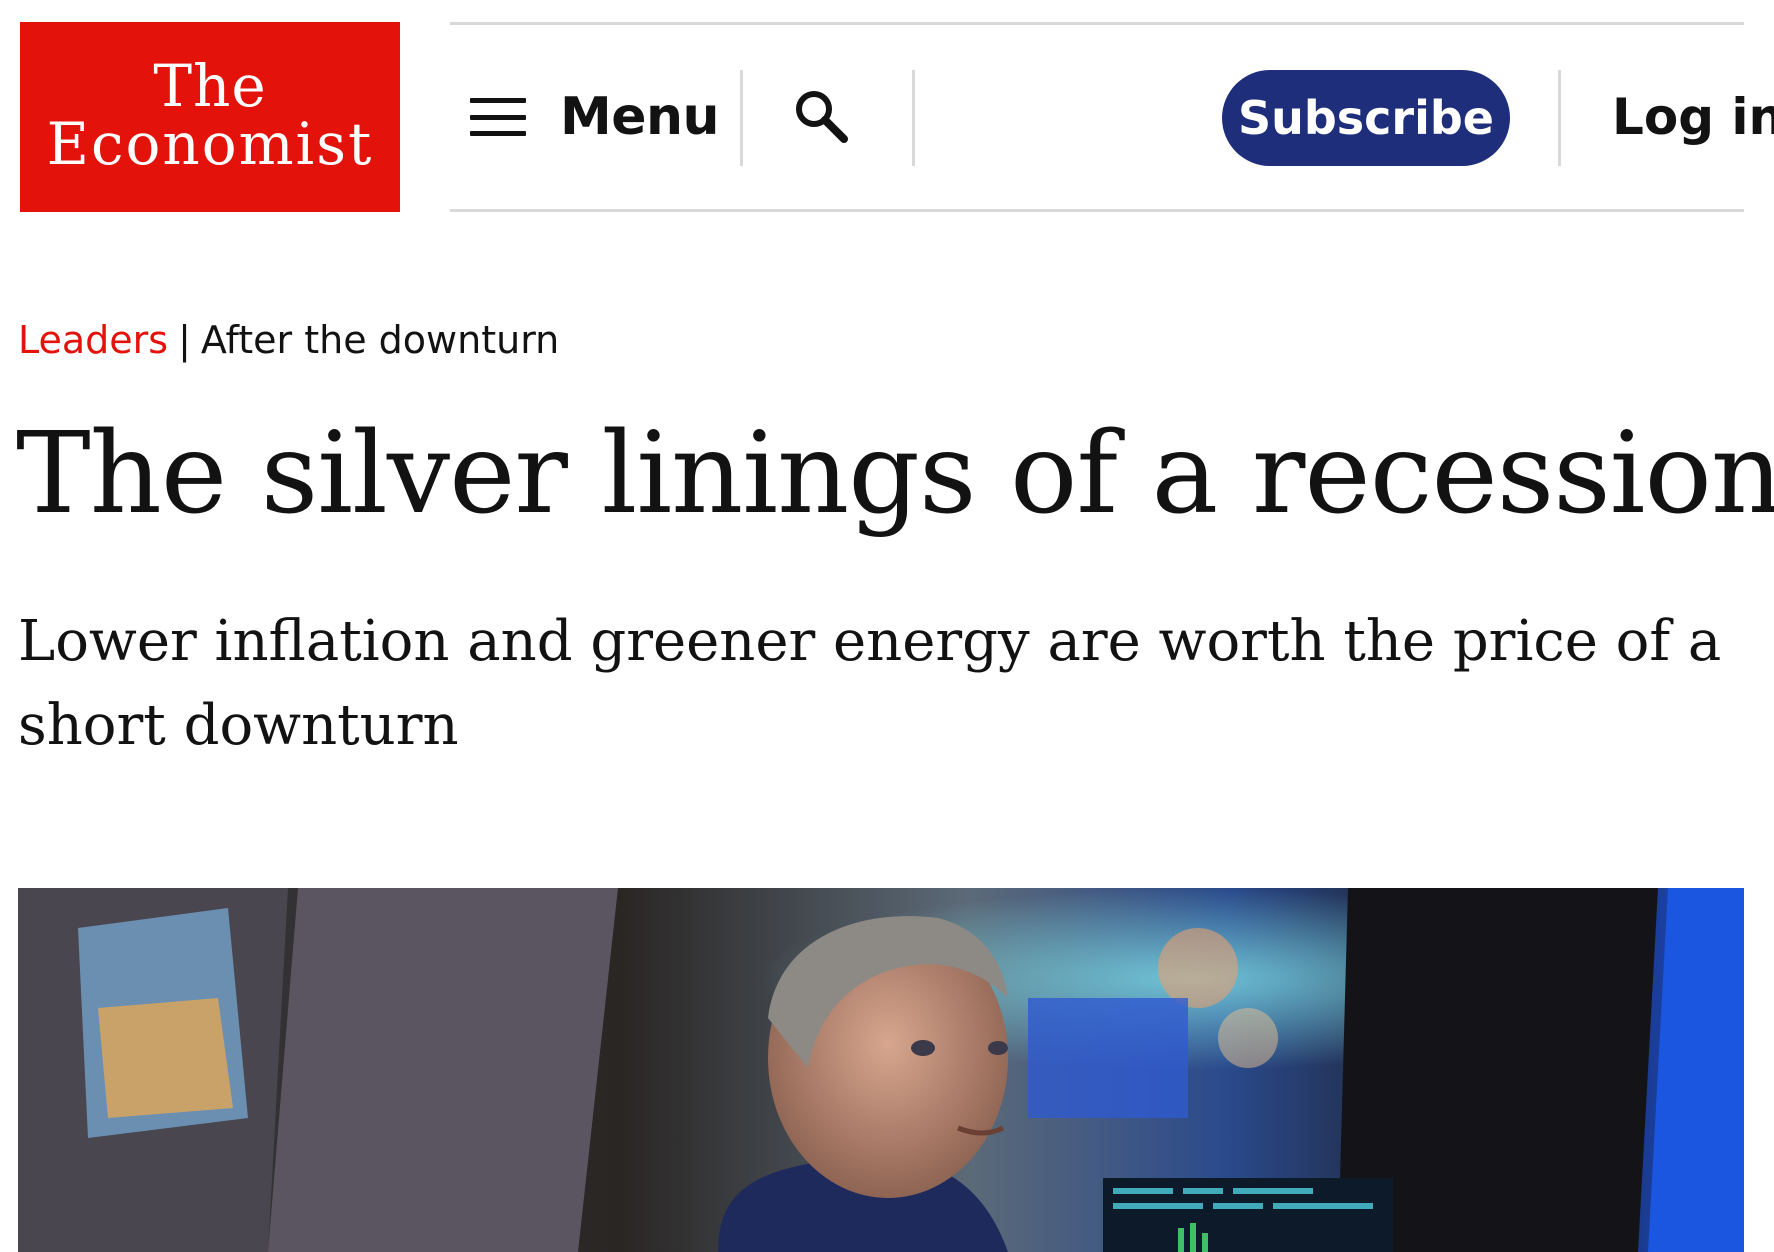  What do you see at coordinates (210, 144) in the screenshot?
I see `logo-line-2: Economist` at bounding box center [210, 144].